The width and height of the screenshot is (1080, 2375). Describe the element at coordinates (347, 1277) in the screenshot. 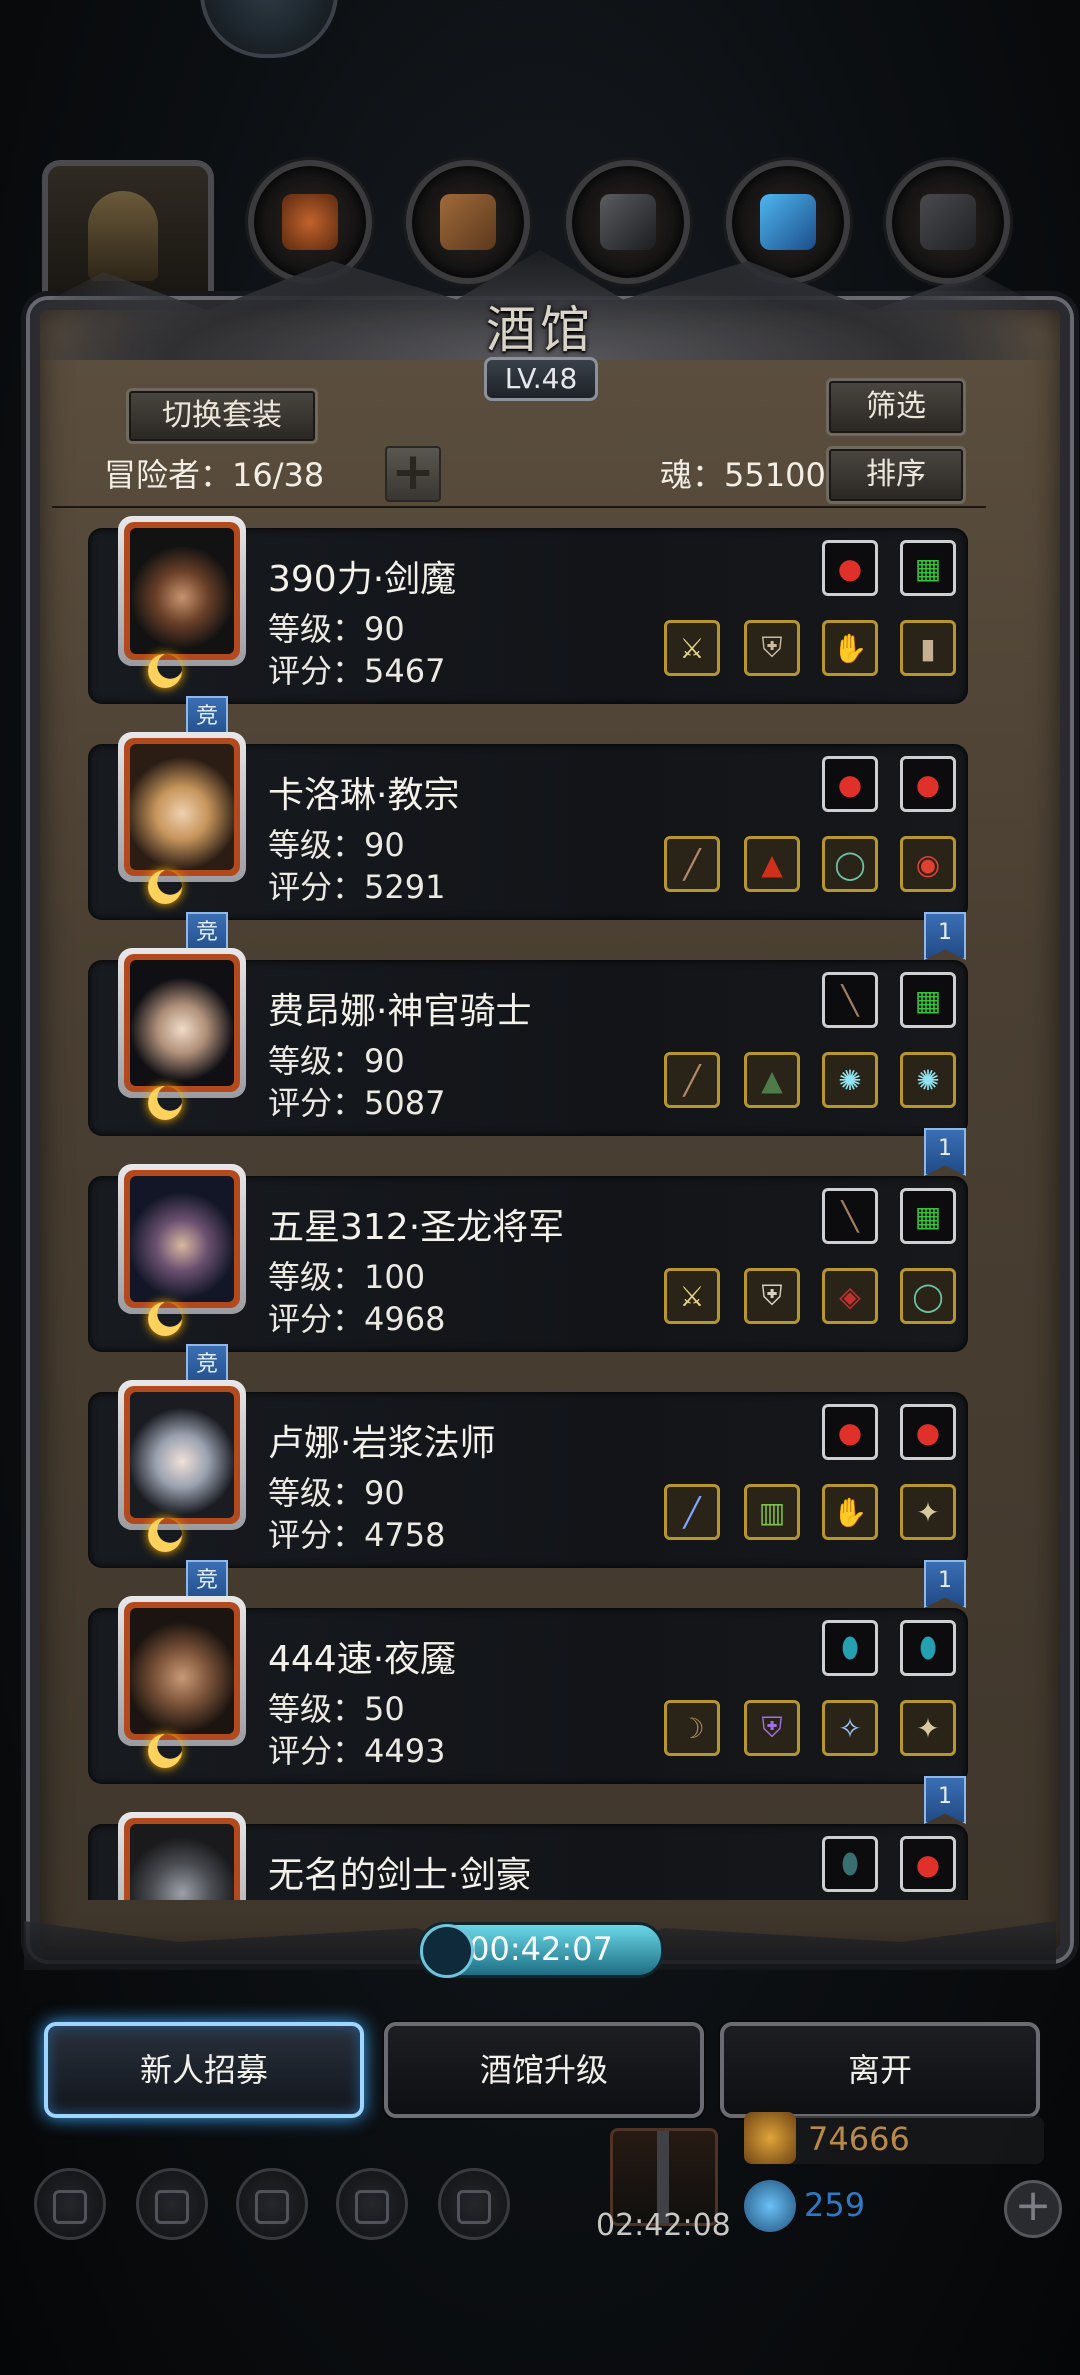

I see `hero-level: 等级：100` at that location.